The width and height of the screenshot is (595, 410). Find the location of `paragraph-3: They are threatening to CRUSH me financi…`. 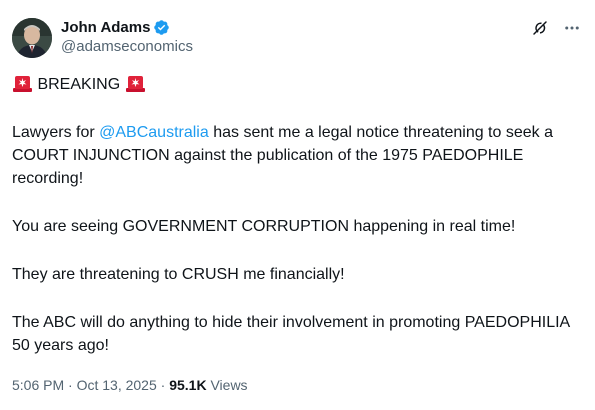

paragraph-3: They are threatening to CRUSH me financi… is located at coordinates (178, 274).